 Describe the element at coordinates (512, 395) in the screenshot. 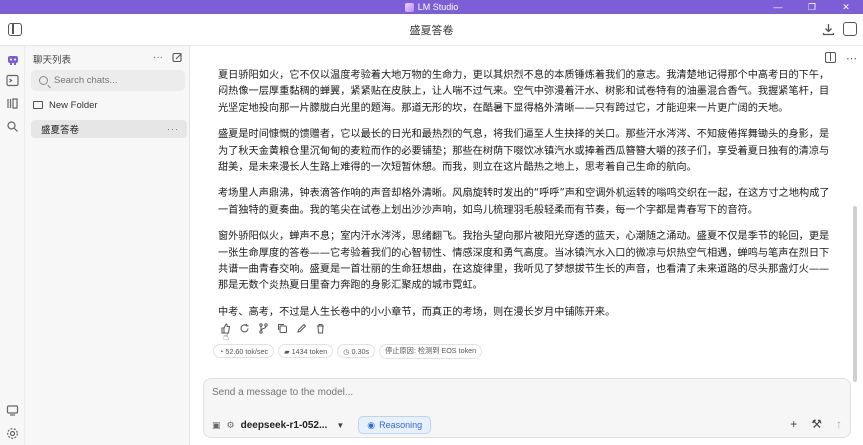

I see `message-input` at that location.